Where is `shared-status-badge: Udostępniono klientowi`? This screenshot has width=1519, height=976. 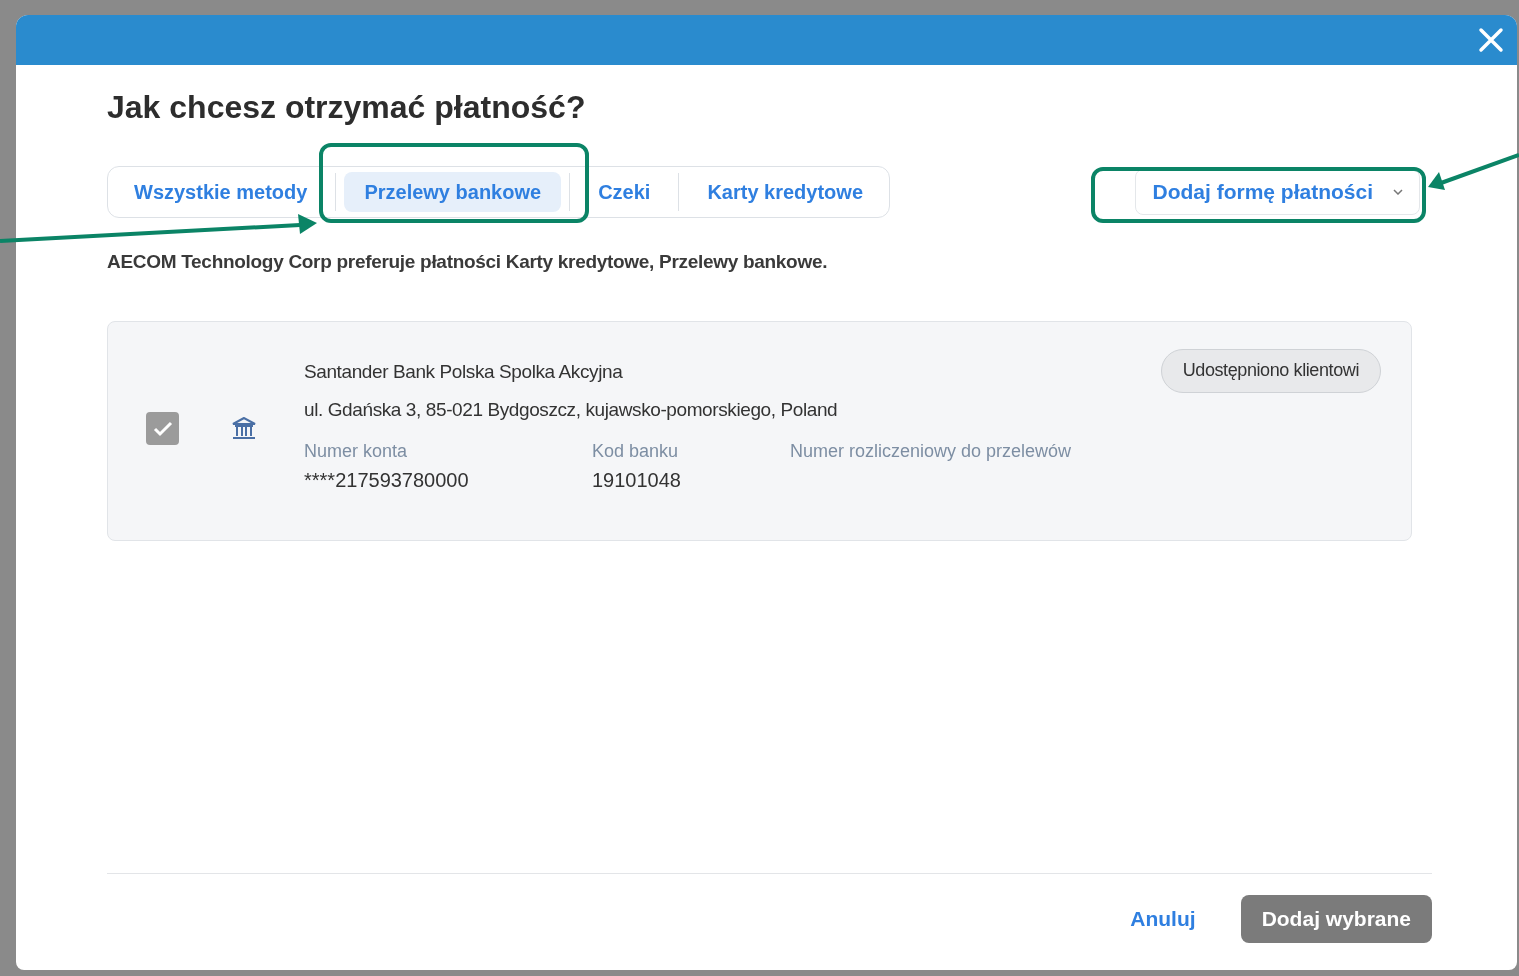
shared-status-badge: Udostępniono klientowi is located at coordinates (1270, 370).